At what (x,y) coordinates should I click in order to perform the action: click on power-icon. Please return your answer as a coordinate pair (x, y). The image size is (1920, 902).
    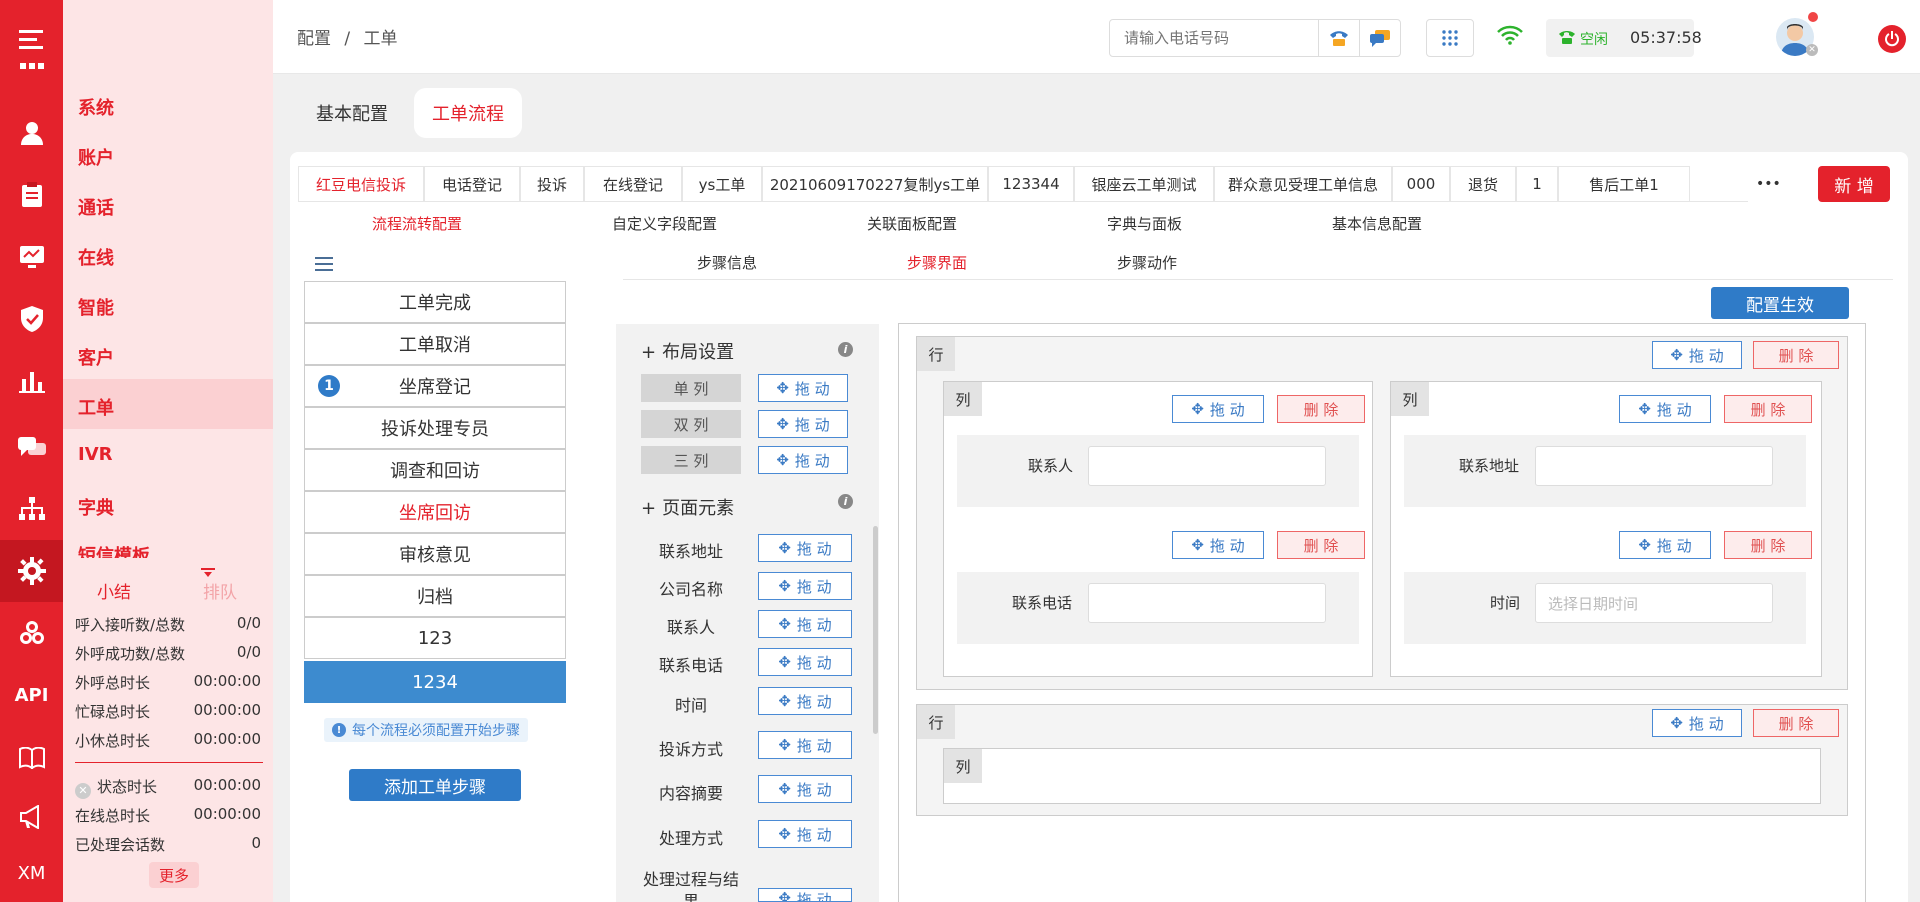
    Looking at the image, I should click on (1892, 39).